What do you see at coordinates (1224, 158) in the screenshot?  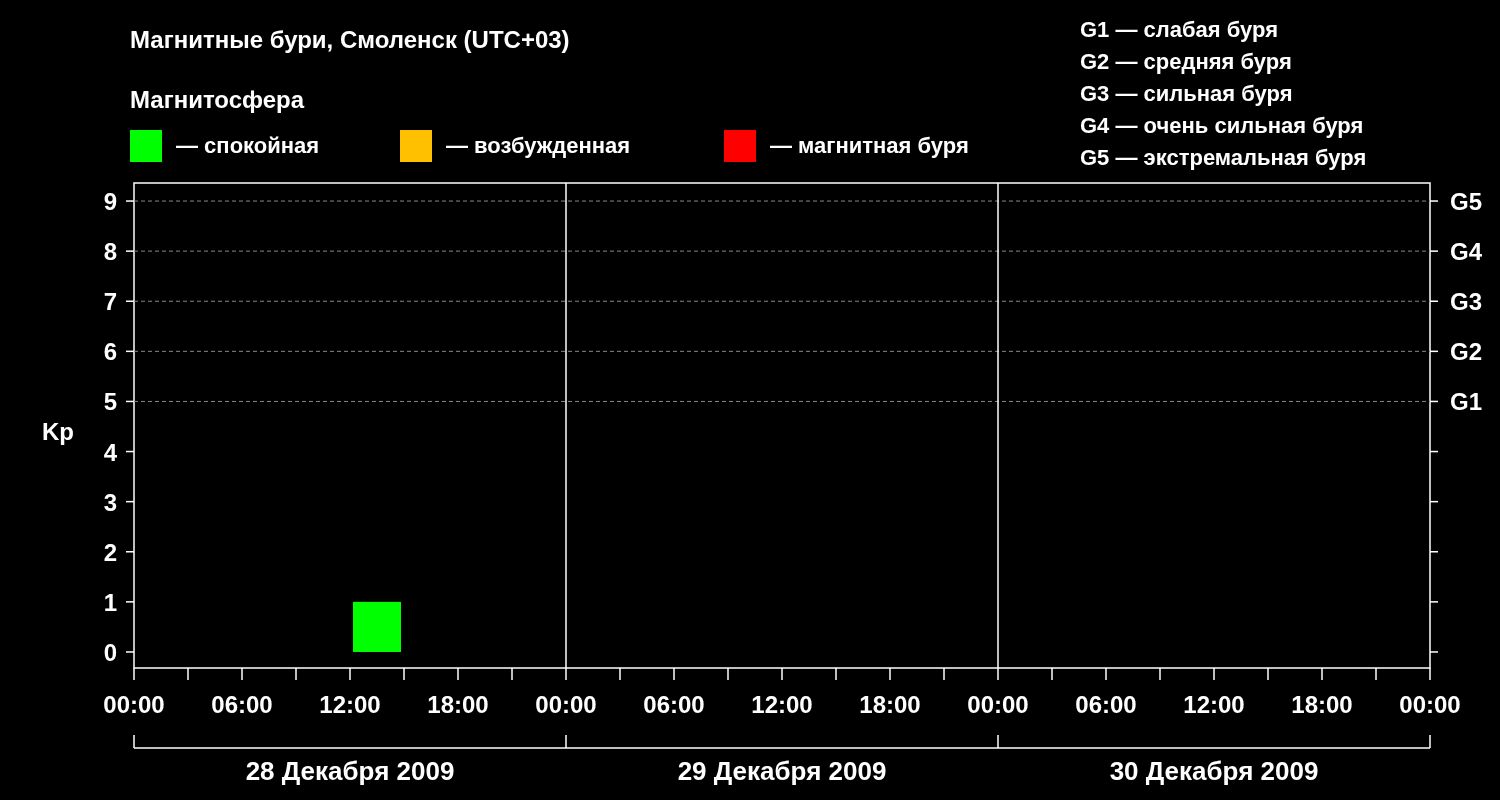 I see `g-scale-entry: G5 — экстремальная буря` at bounding box center [1224, 158].